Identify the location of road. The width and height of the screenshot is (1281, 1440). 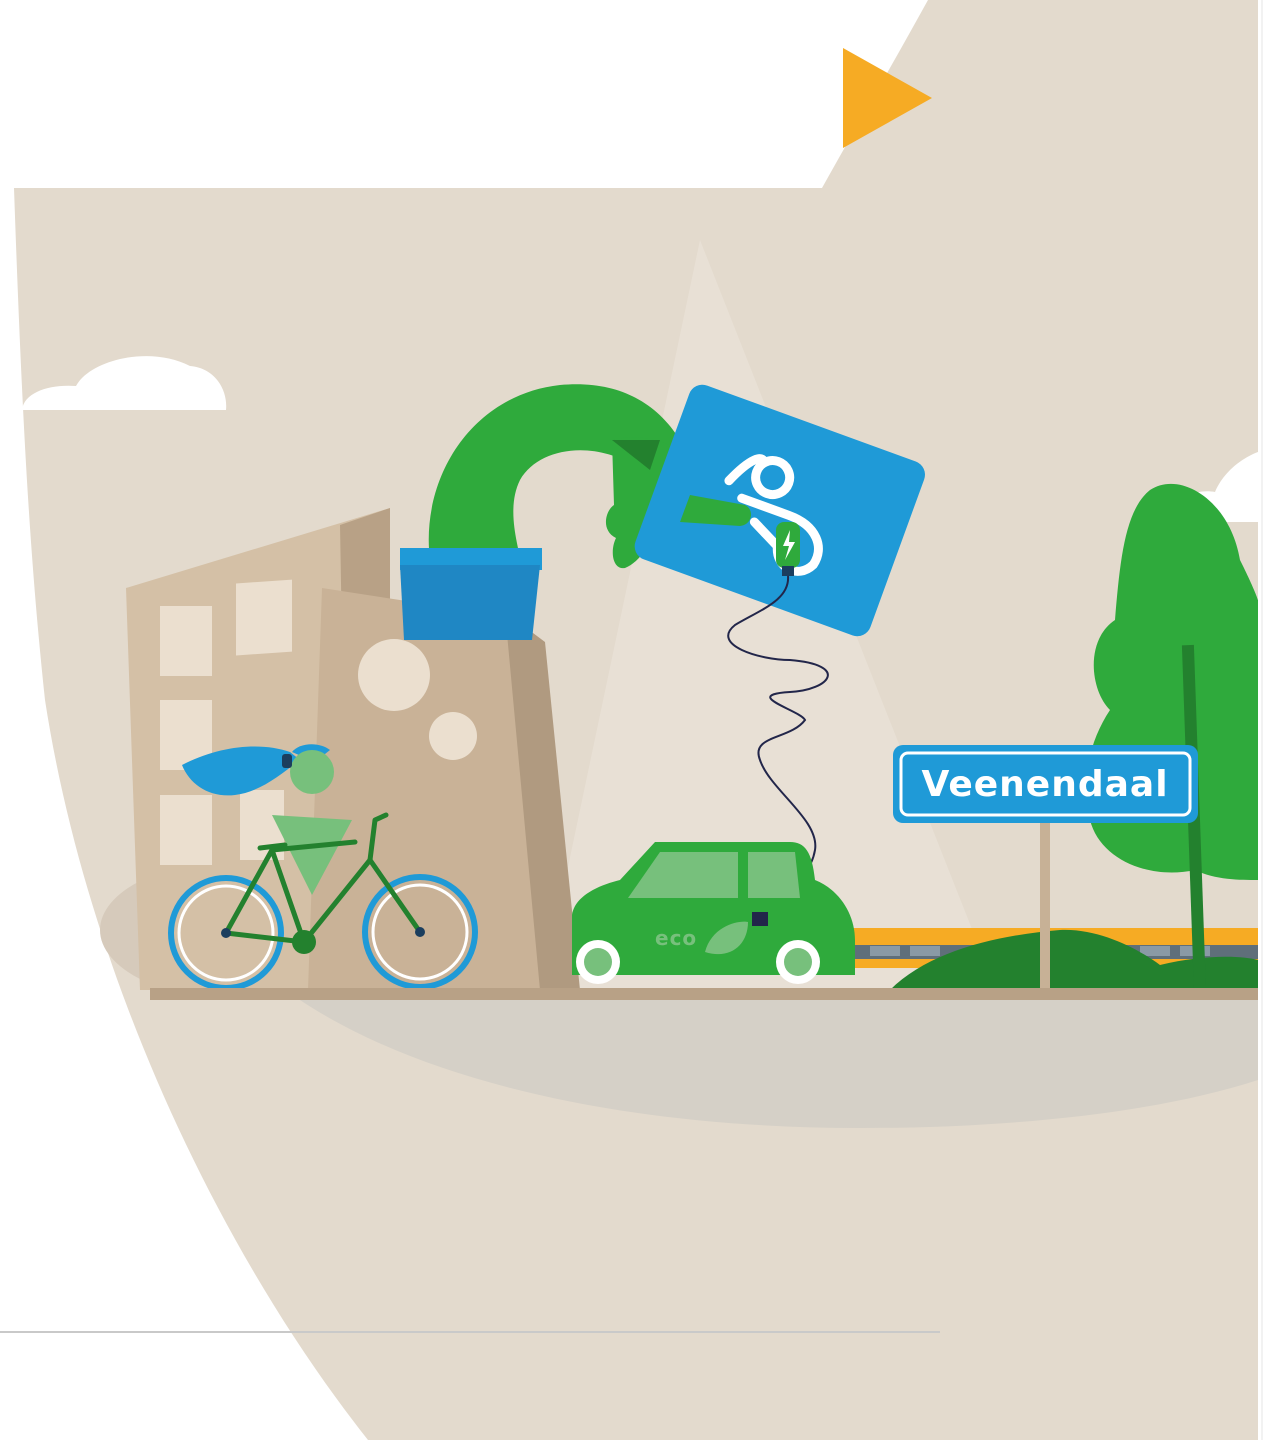
(704, 994).